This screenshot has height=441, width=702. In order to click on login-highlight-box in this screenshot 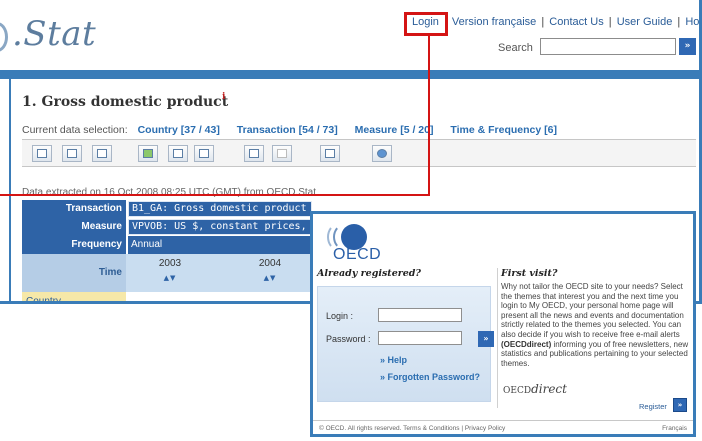, I will do `click(426, 24)`.